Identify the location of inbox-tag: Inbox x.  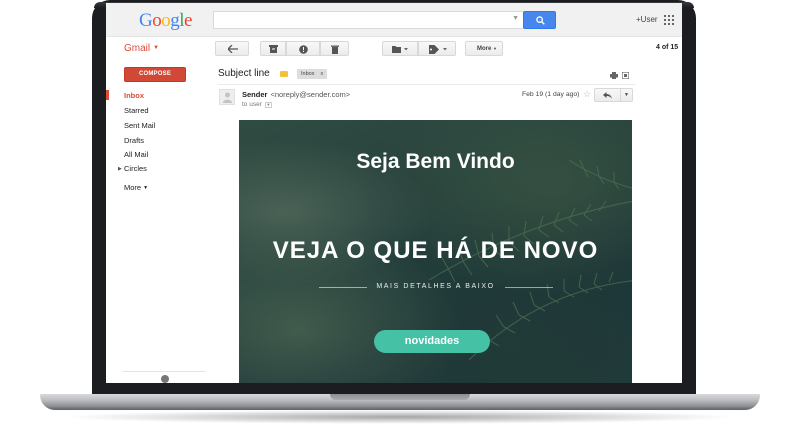
(312, 74).